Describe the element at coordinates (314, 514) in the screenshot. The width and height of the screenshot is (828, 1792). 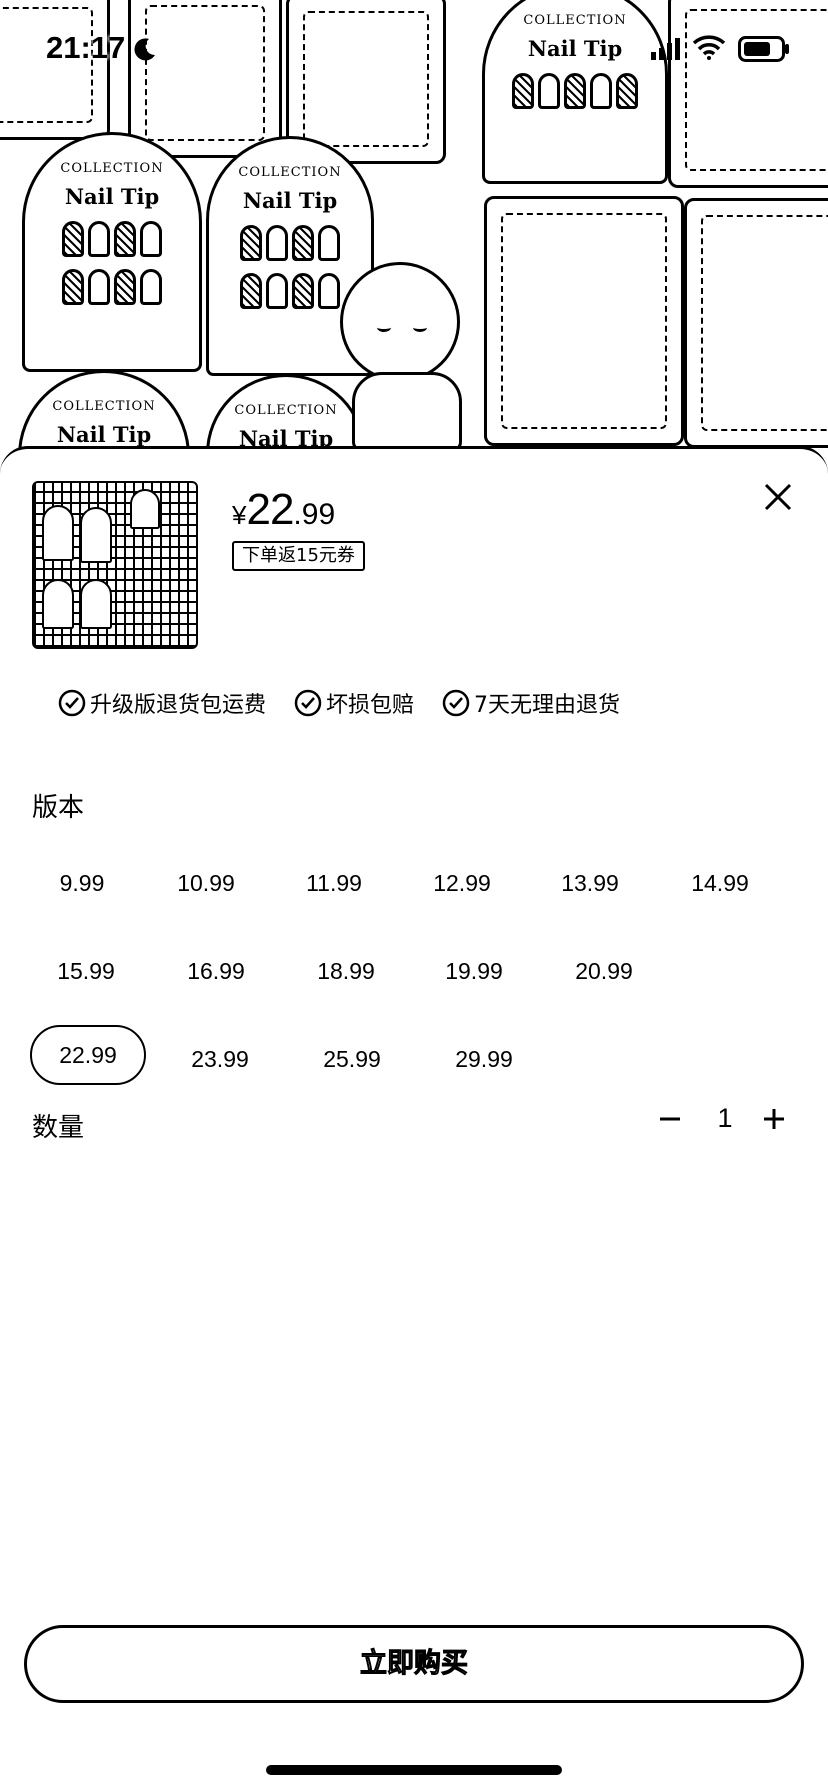
I see `price-decimal: .99` at that location.